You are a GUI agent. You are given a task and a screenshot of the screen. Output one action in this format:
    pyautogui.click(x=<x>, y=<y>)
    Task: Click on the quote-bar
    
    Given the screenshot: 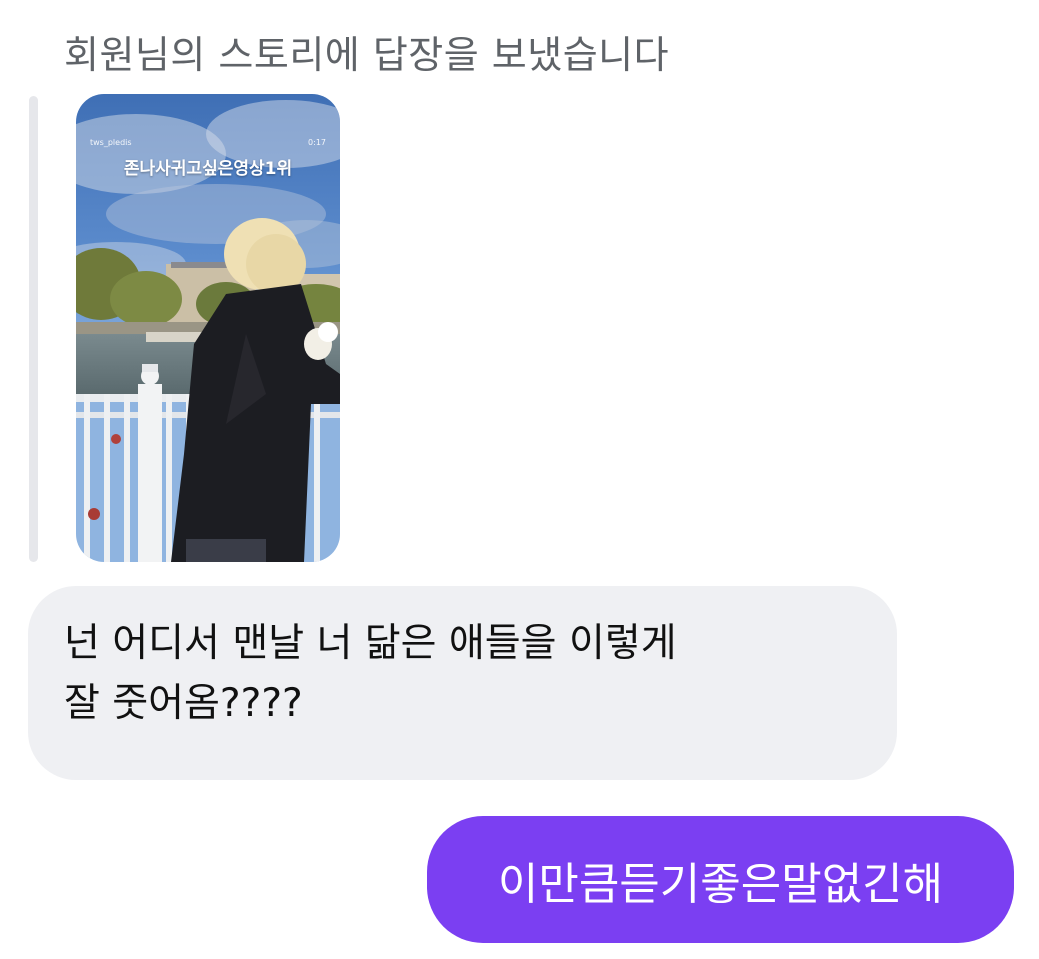 What is the action you would take?
    pyautogui.click(x=33, y=329)
    